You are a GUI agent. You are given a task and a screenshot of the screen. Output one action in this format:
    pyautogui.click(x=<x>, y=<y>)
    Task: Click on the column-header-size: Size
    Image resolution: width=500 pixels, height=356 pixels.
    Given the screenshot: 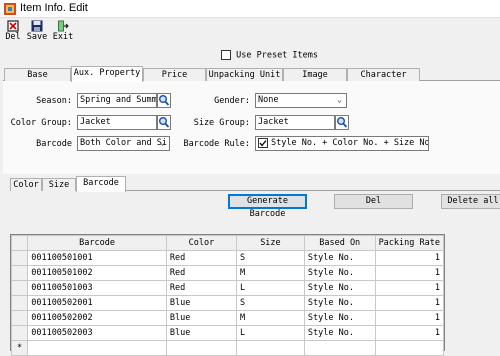 What is the action you would take?
    pyautogui.click(x=270, y=243)
    